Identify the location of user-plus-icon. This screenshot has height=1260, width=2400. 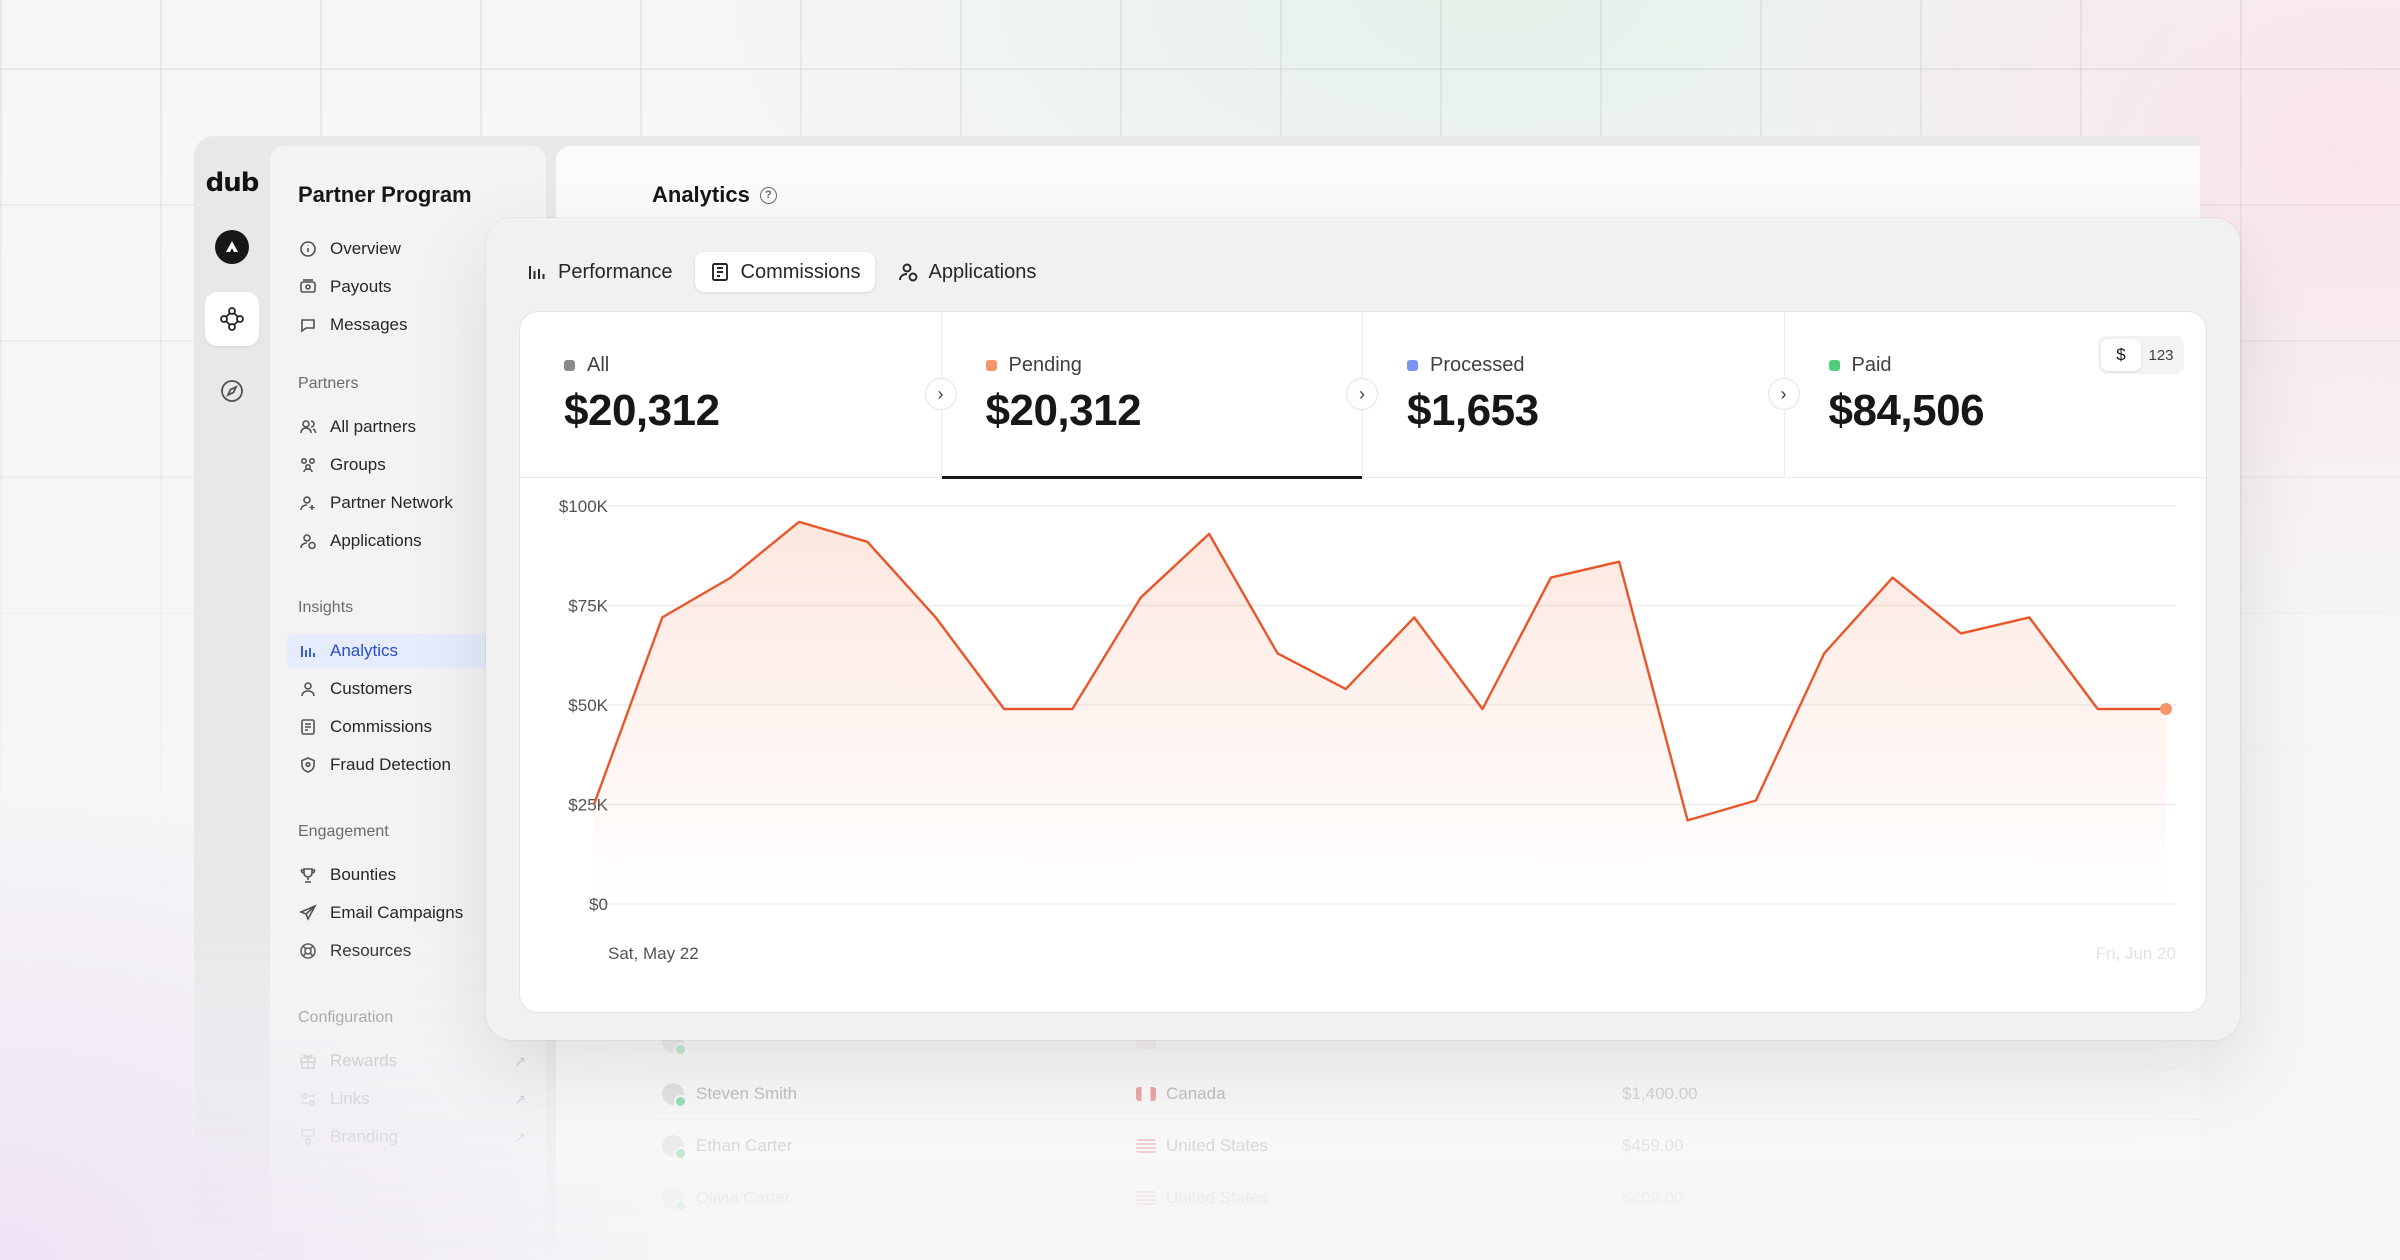
(308, 503).